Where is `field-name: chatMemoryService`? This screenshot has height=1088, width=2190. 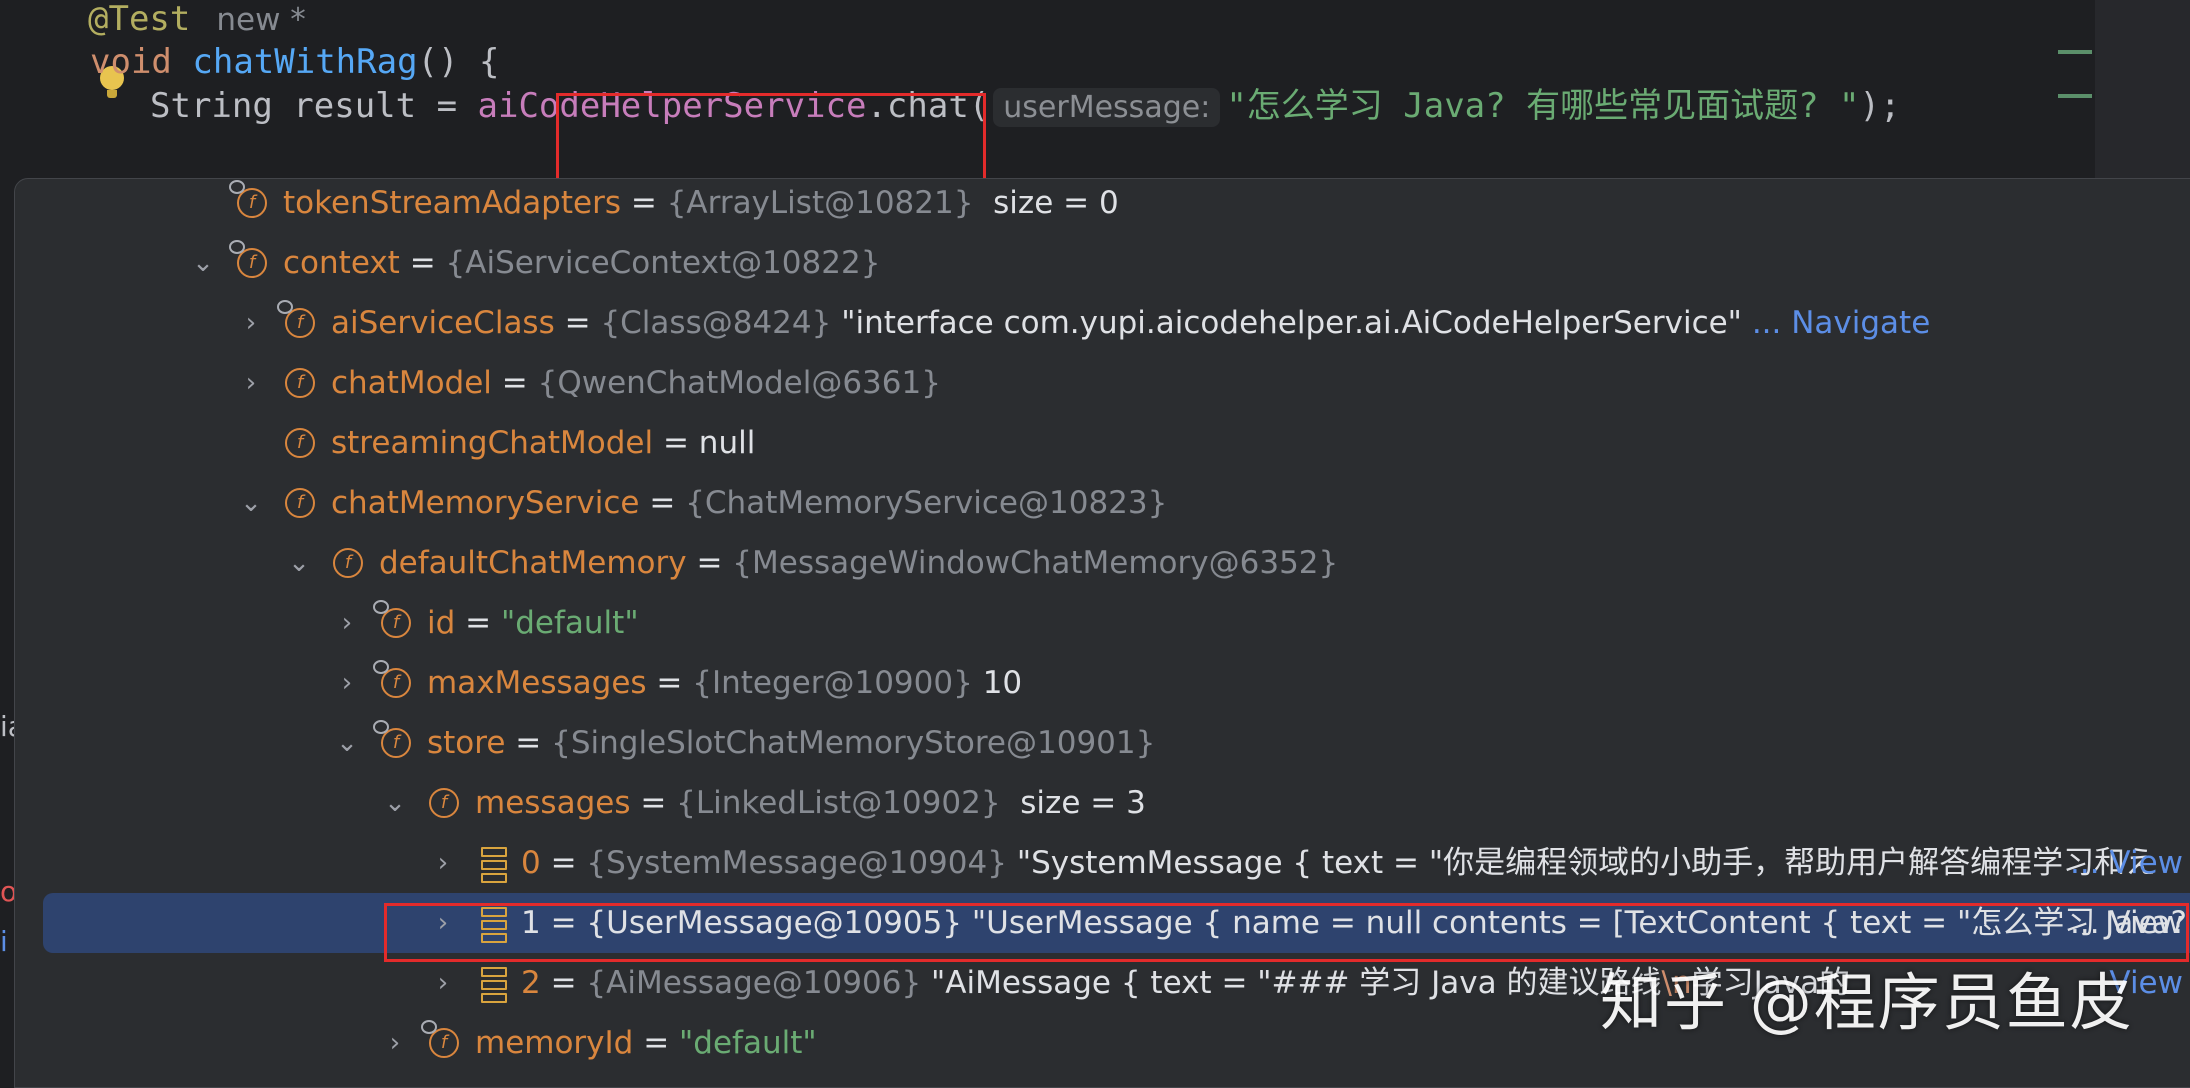
field-name: chatMemoryService is located at coordinates (485, 503).